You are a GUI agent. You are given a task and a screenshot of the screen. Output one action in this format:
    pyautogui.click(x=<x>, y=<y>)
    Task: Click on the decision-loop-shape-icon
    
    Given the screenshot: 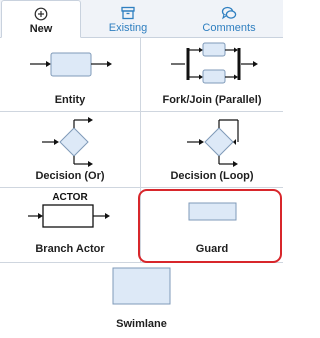 What is the action you would take?
    pyautogui.click(x=213, y=143)
    